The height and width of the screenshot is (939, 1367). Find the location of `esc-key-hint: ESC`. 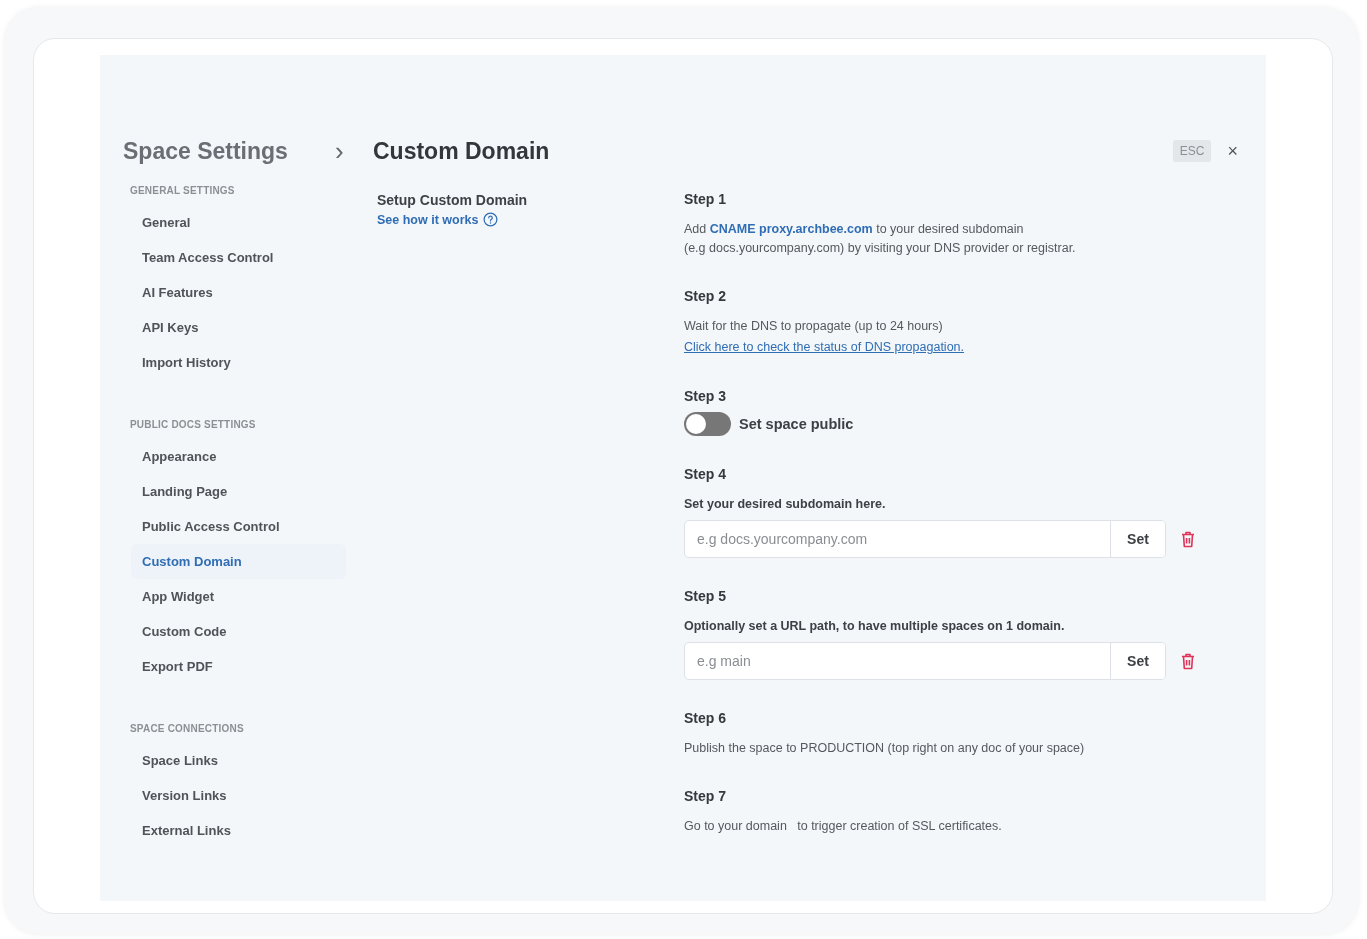

esc-key-hint: ESC is located at coordinates (1192, 151).